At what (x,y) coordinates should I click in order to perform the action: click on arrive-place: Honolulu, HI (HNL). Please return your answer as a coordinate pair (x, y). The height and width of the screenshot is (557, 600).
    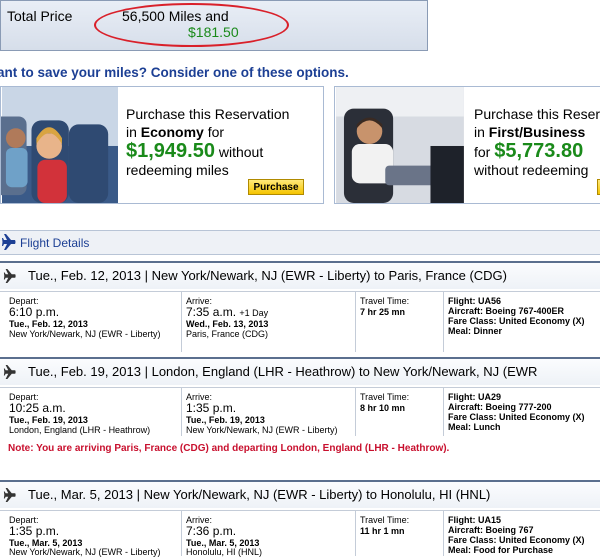
    Looking at the image, I should click on (224, 552).